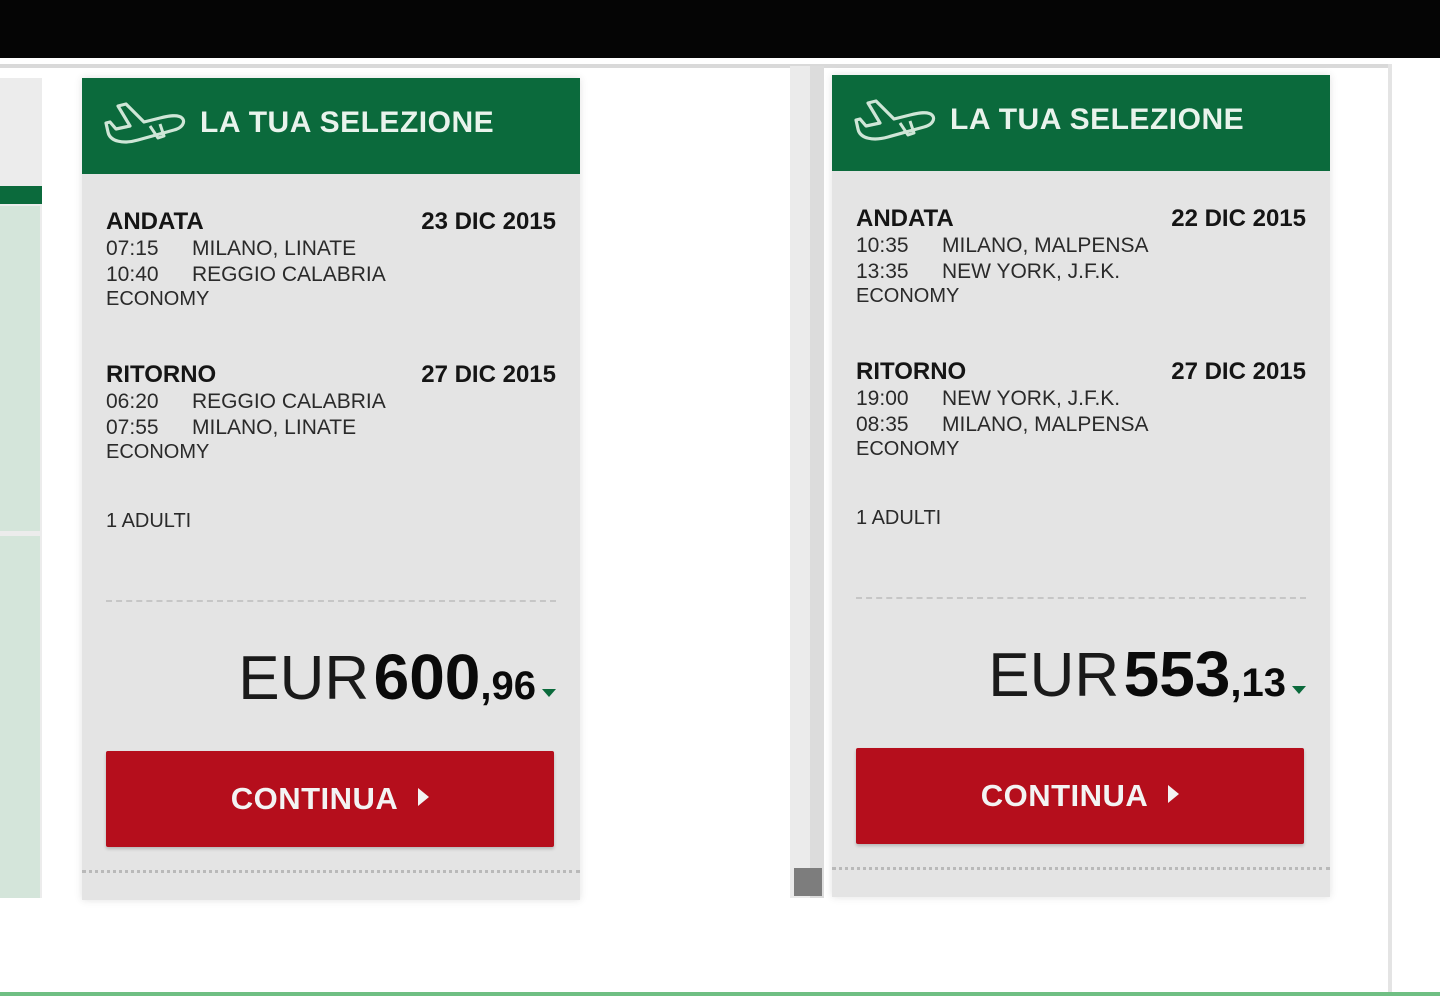 This screenshot has width=1440, height=996. I want to click on arrival-time: 08:35, so click(882, 424).